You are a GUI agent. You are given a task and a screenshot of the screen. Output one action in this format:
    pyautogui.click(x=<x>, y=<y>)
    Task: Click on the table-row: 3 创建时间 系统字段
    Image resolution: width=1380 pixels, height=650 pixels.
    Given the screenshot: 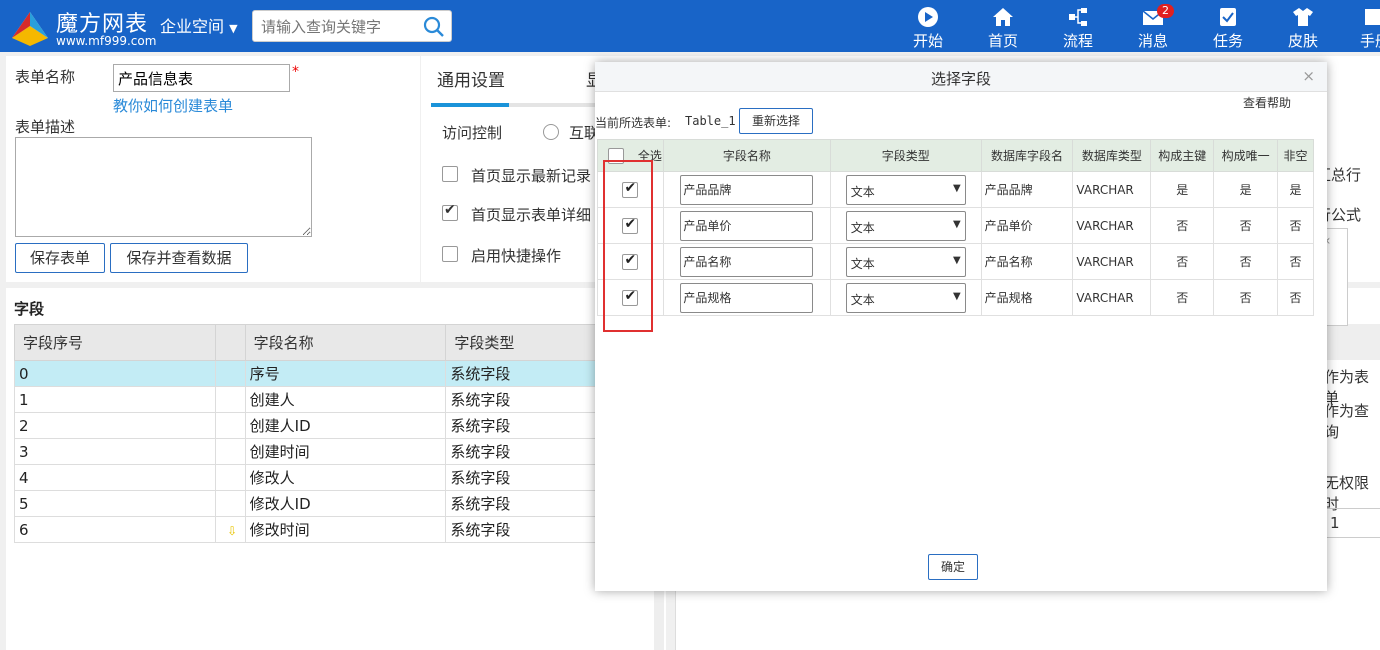 What is the action you would take?
    pyautogui.click(x=334, y=451)
    